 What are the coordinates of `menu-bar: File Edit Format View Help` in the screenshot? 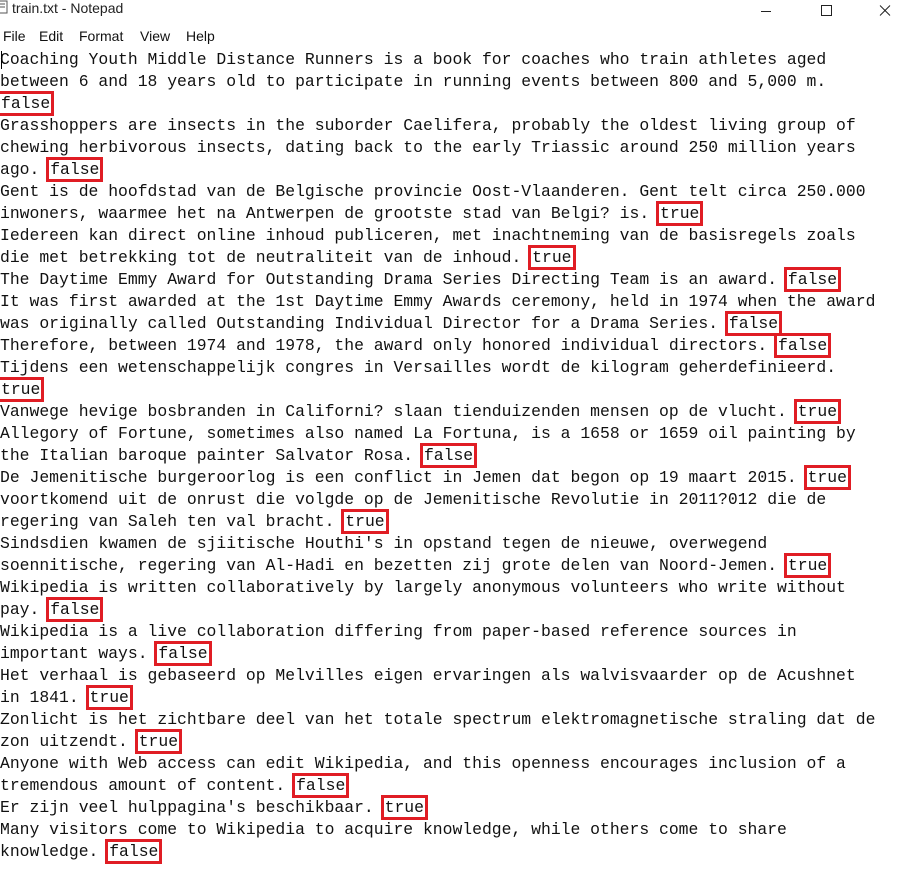 It's located at (452, 36).